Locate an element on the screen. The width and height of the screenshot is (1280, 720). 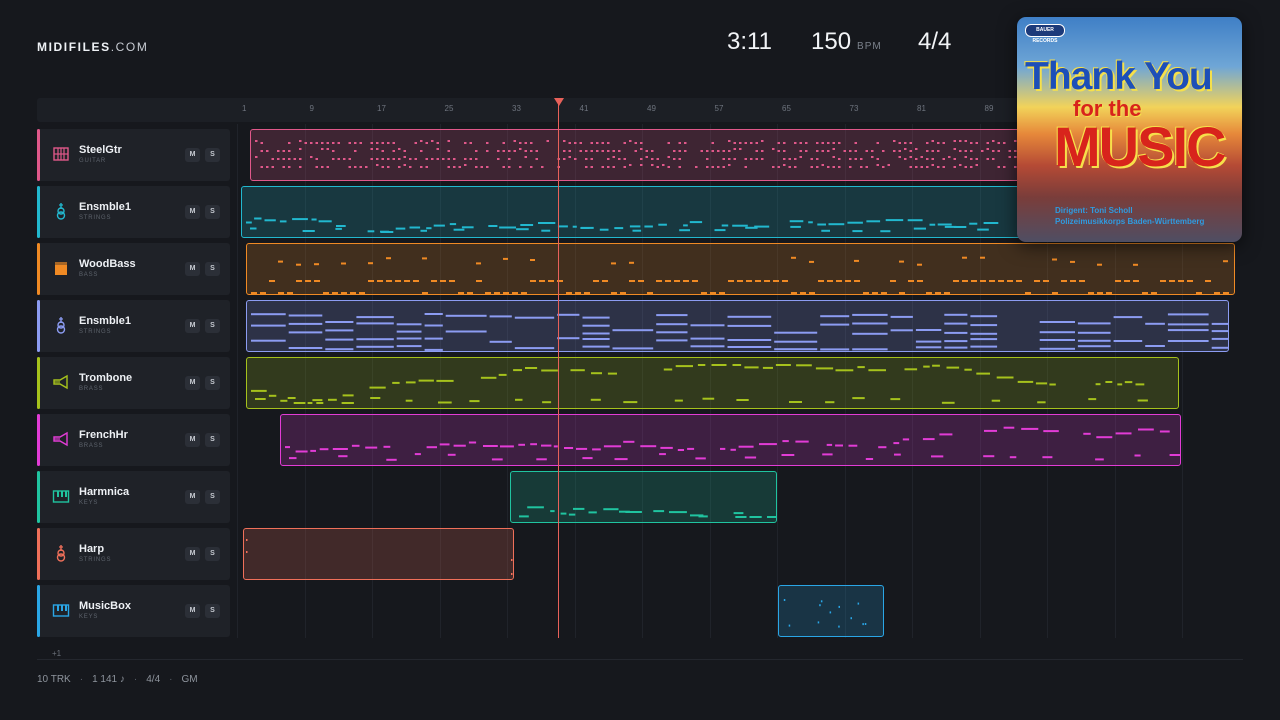
playhead is located at coordinates (558, 368).